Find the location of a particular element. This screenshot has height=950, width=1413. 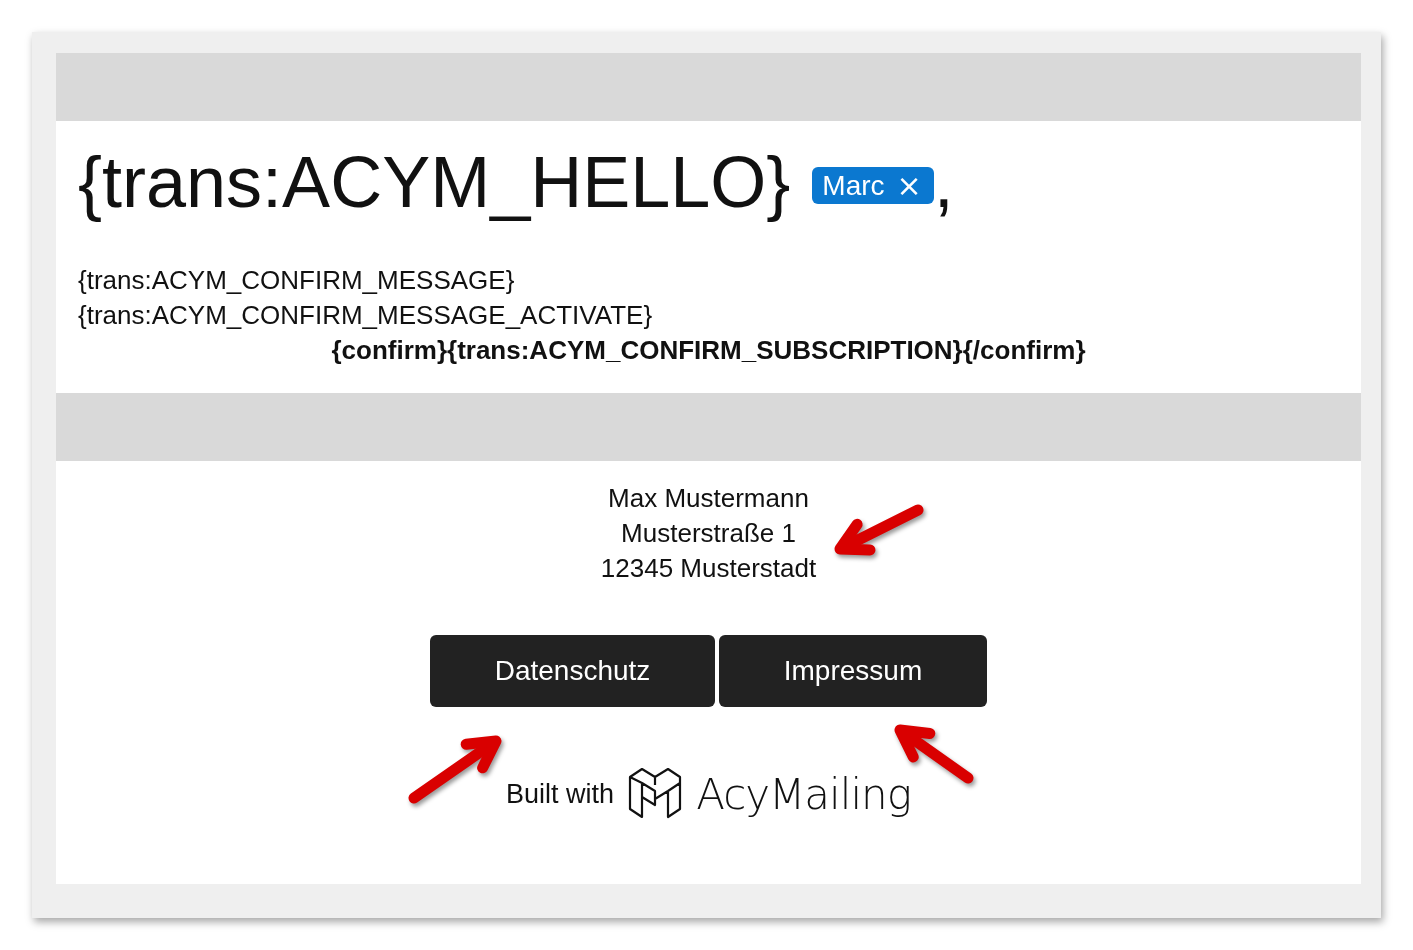

brand-name: AcyMailing is located at coordinates (803, 794).